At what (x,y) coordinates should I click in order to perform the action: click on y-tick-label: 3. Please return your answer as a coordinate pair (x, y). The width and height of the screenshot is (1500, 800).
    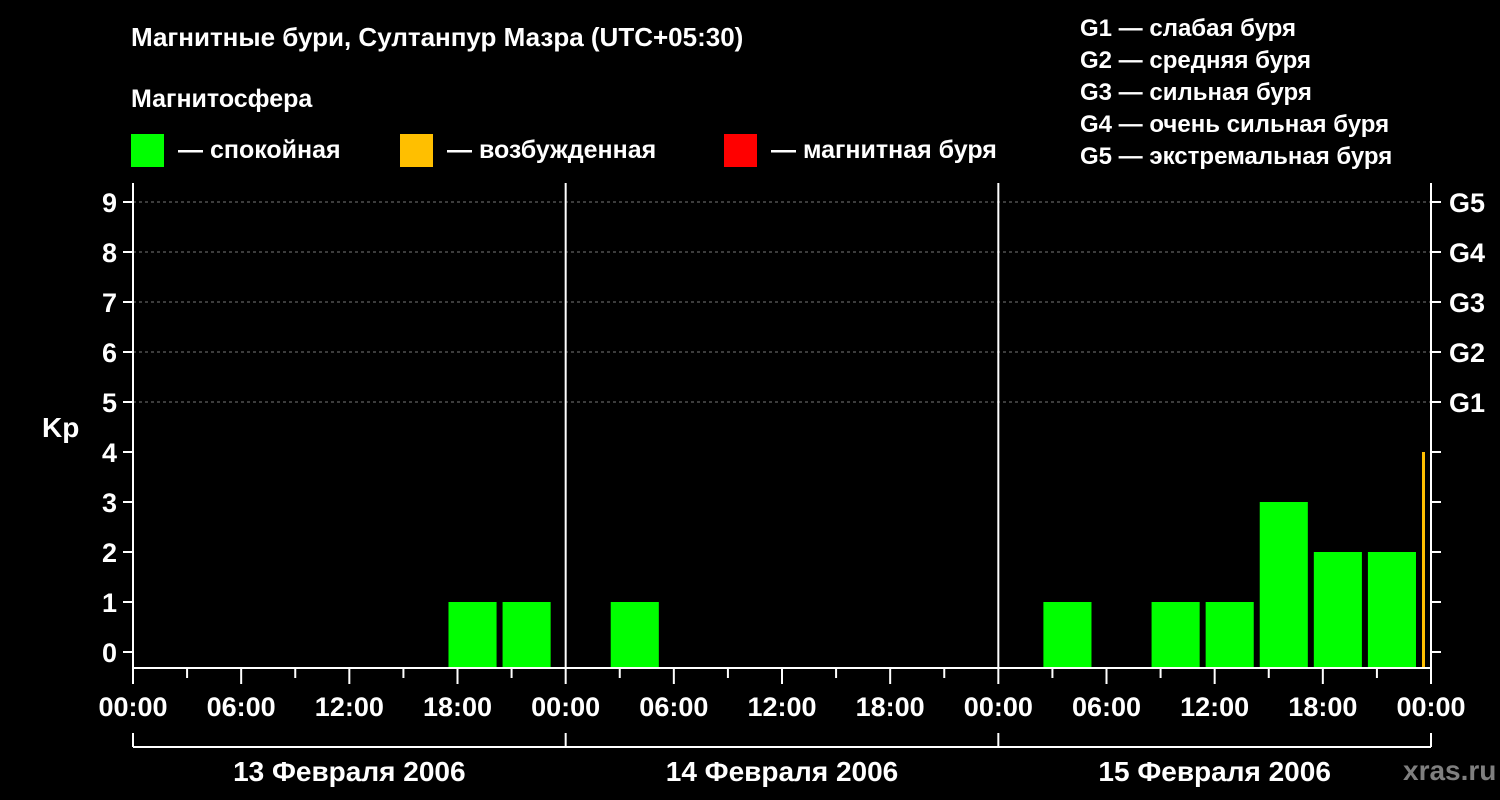
    Looking at the image, I should click on (109, 503).